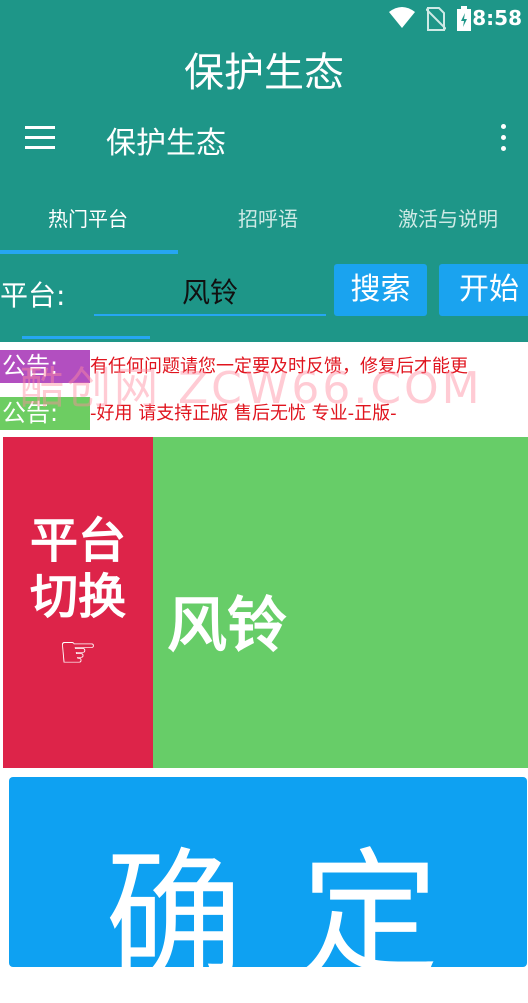 The height and width of the screenshot is (1003, 528). I want to click on tab-bar: 热门平台 招呼语 激活与说明, so click(264, 224).